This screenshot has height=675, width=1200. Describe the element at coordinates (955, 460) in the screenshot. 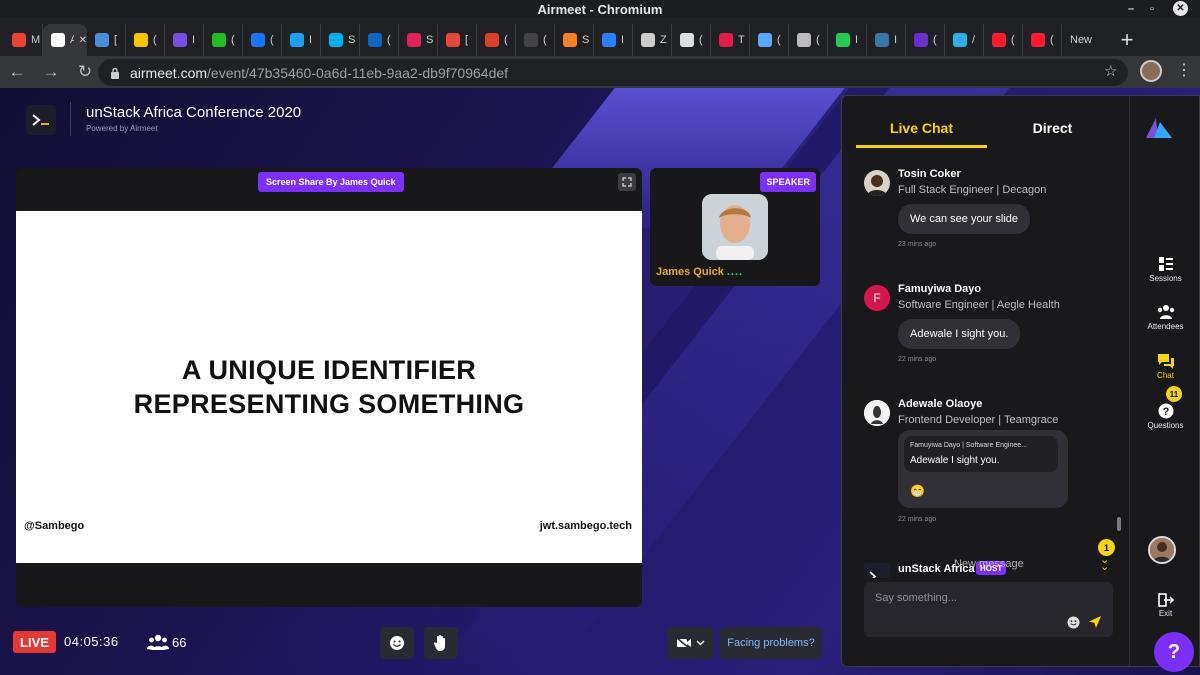

I see `quoted-text: Adewale I sight you.` at that location.